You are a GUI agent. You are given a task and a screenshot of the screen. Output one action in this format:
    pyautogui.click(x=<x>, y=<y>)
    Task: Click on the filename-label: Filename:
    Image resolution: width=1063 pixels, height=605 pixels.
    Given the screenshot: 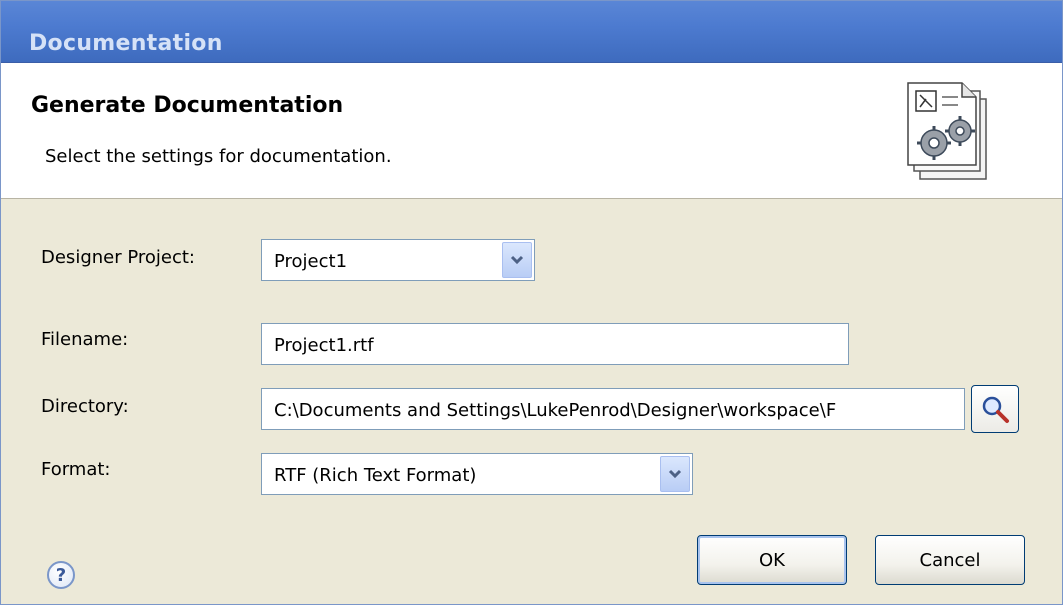 What is the action you would take?
    pyautogui.click(x=85, y=339)
    